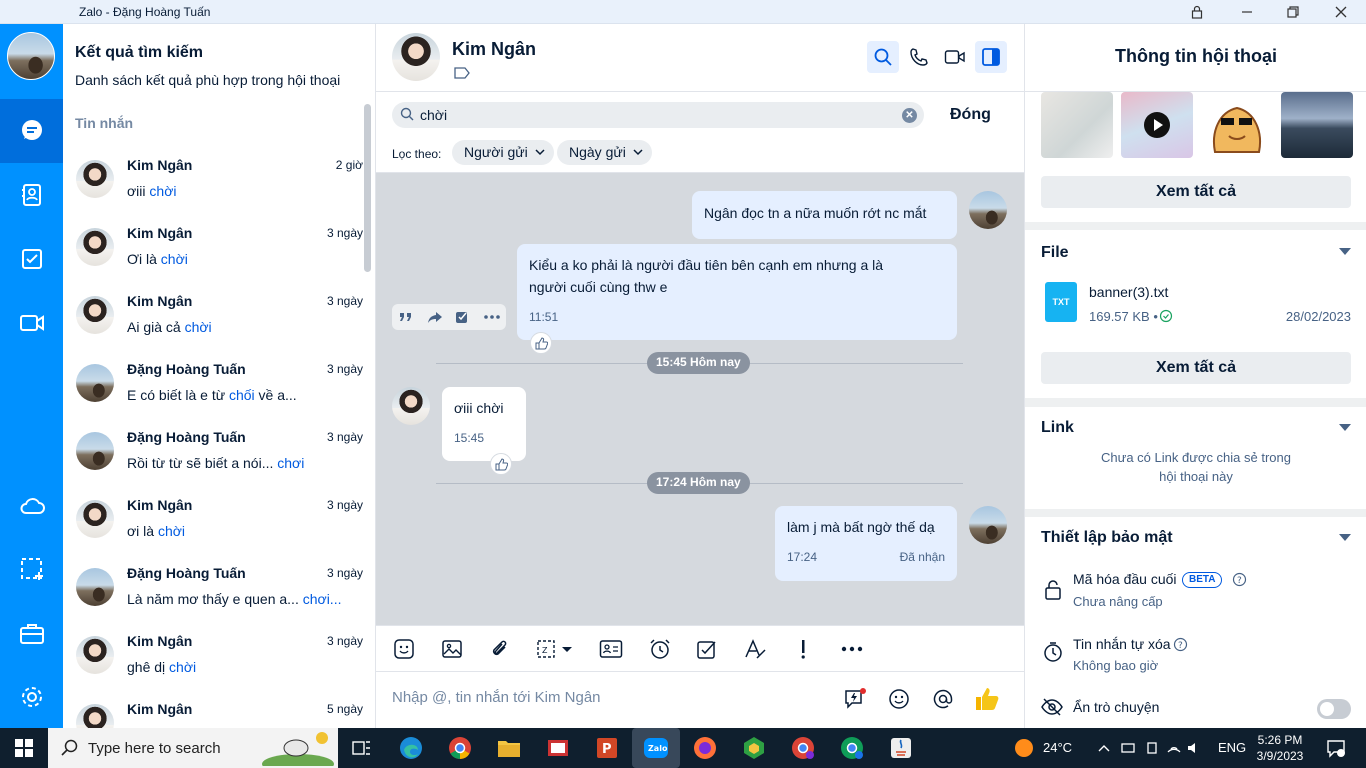 This screenshot has width=1366, height=768. I want to click on message-bubble: Ngân đọc tn a nữa muốn rớt nc mắt, so click(824, 215).